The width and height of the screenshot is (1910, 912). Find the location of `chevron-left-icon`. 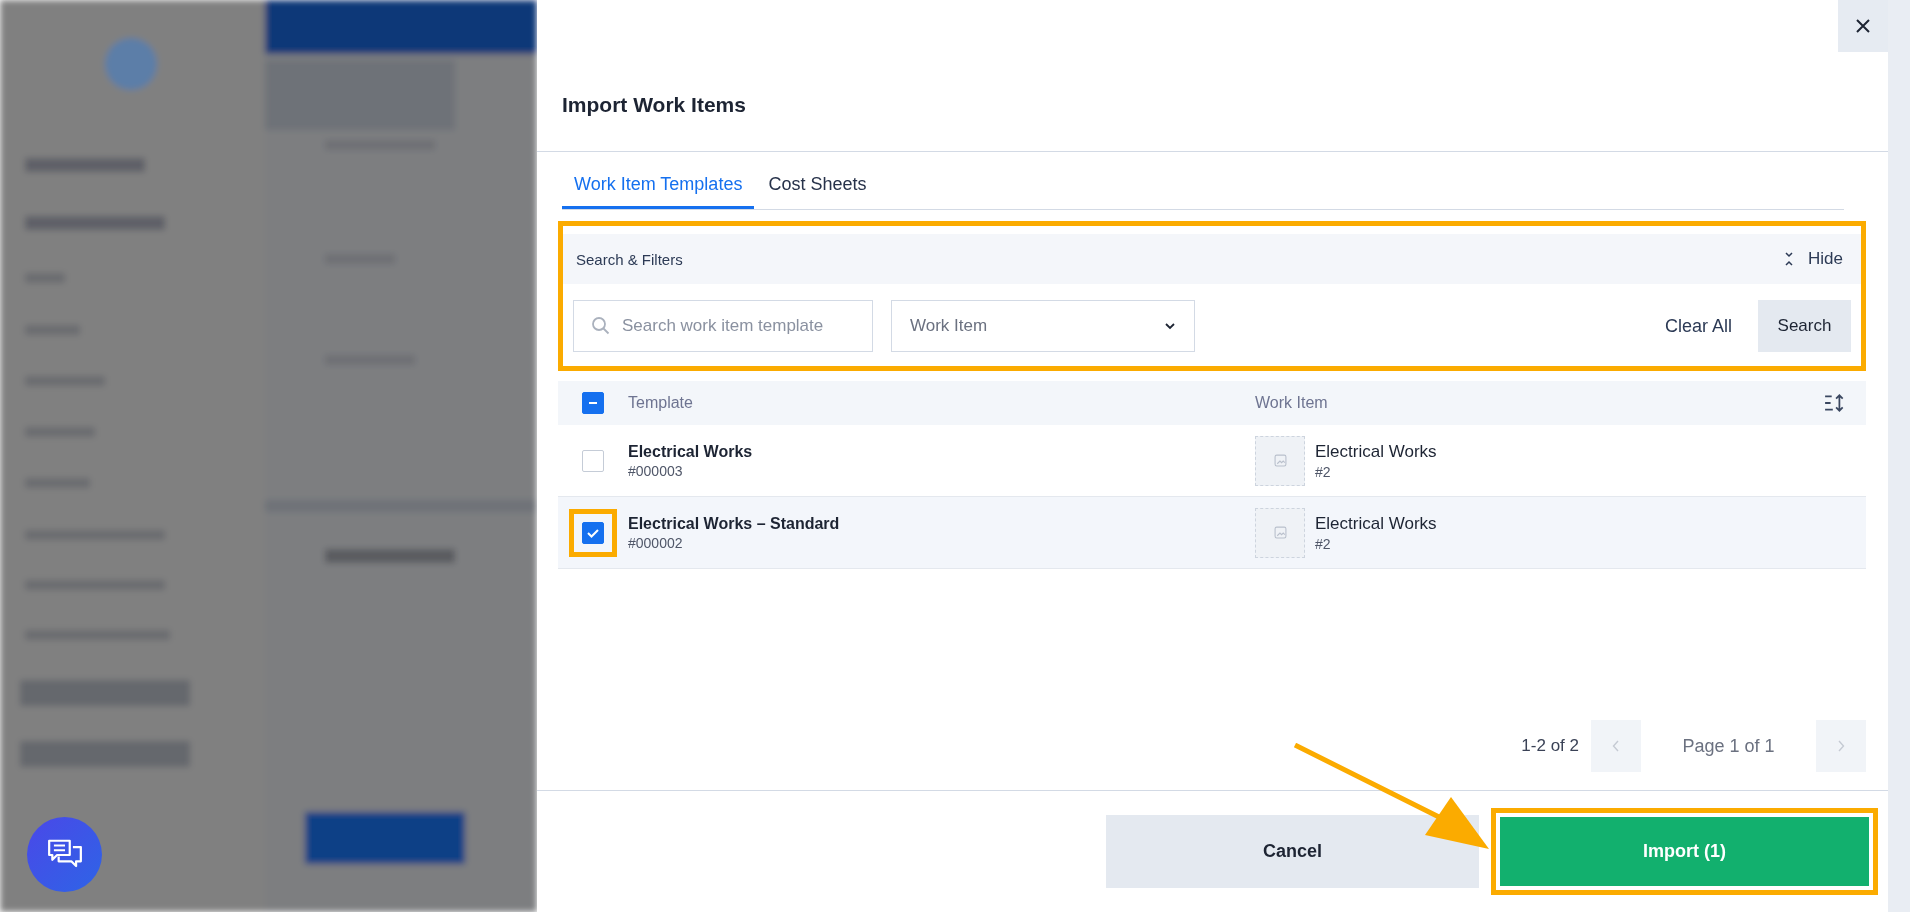

chevron-left-icon is located at coordinates (1616, 746).